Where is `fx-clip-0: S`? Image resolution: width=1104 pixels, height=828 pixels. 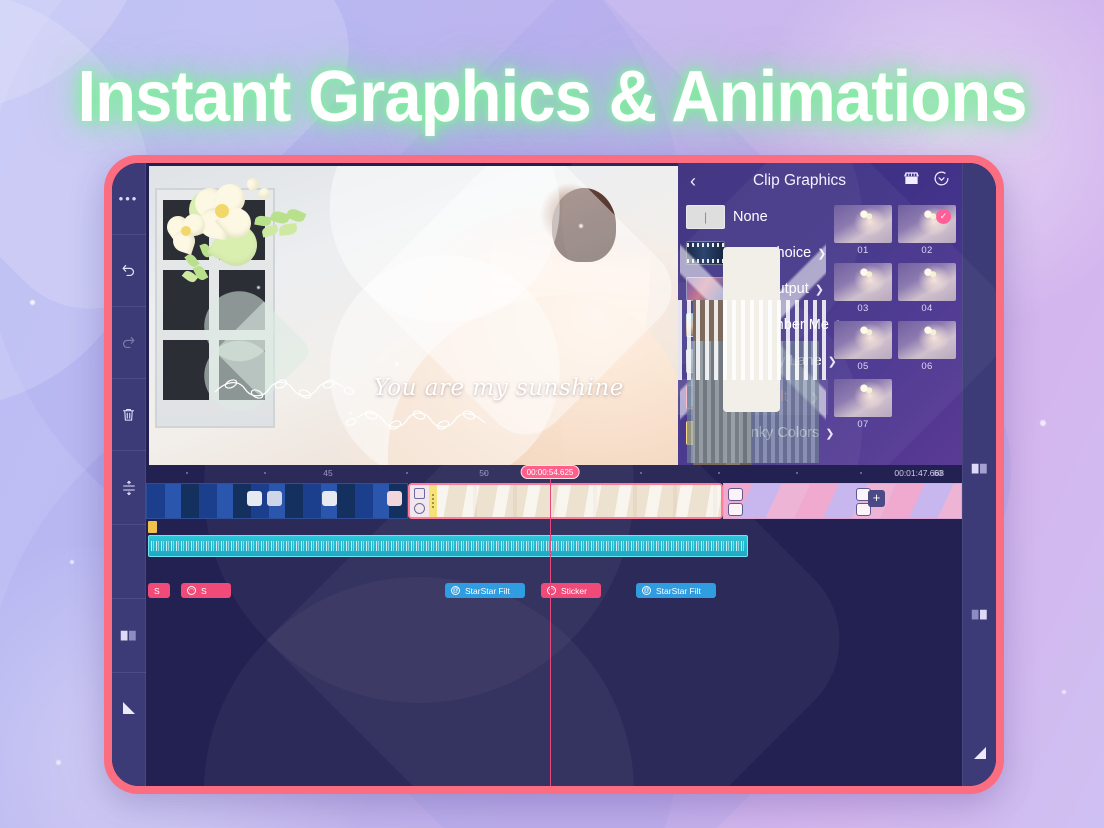
fx-clip-0: S is located at coordinates (159, 590).